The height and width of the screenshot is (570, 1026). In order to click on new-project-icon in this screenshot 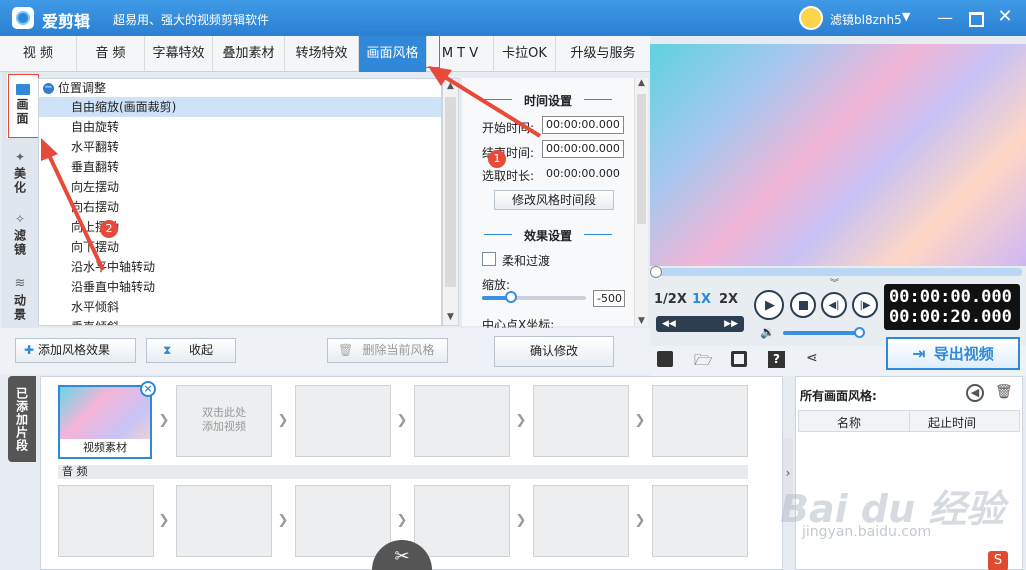, I will do `click(665, 359)`.